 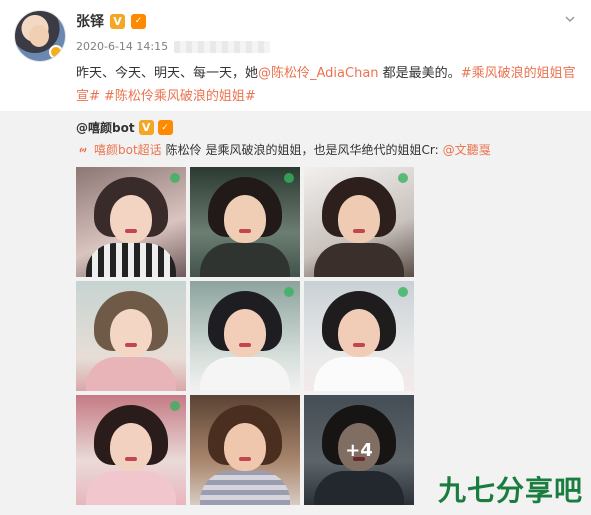 What do you see at coordinates (510, 490) in the screenshot?
I see `site-watermark: 九七分享吧` at bounding box center [510, 490].